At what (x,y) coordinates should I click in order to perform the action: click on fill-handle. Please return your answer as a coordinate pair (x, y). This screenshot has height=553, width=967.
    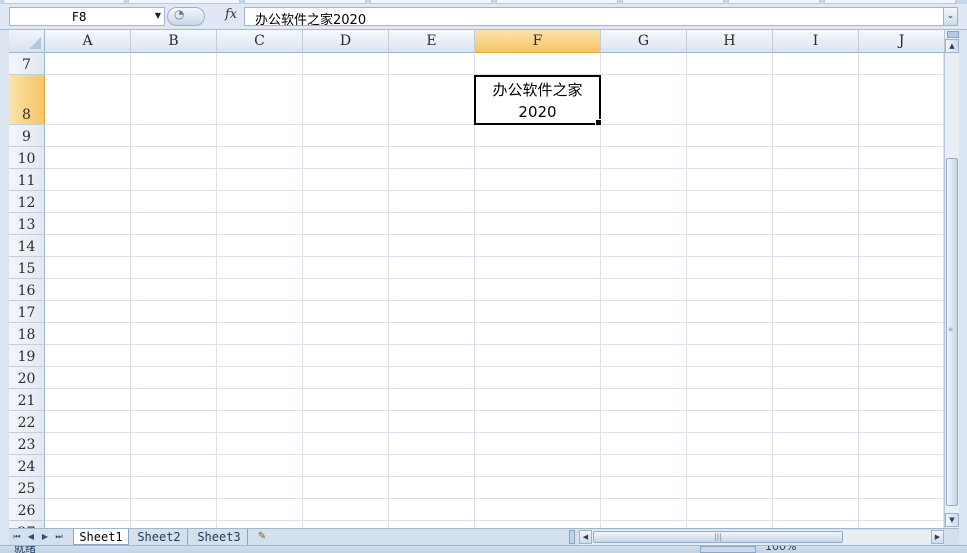
    Looking at the image, I should click on (598, 122).